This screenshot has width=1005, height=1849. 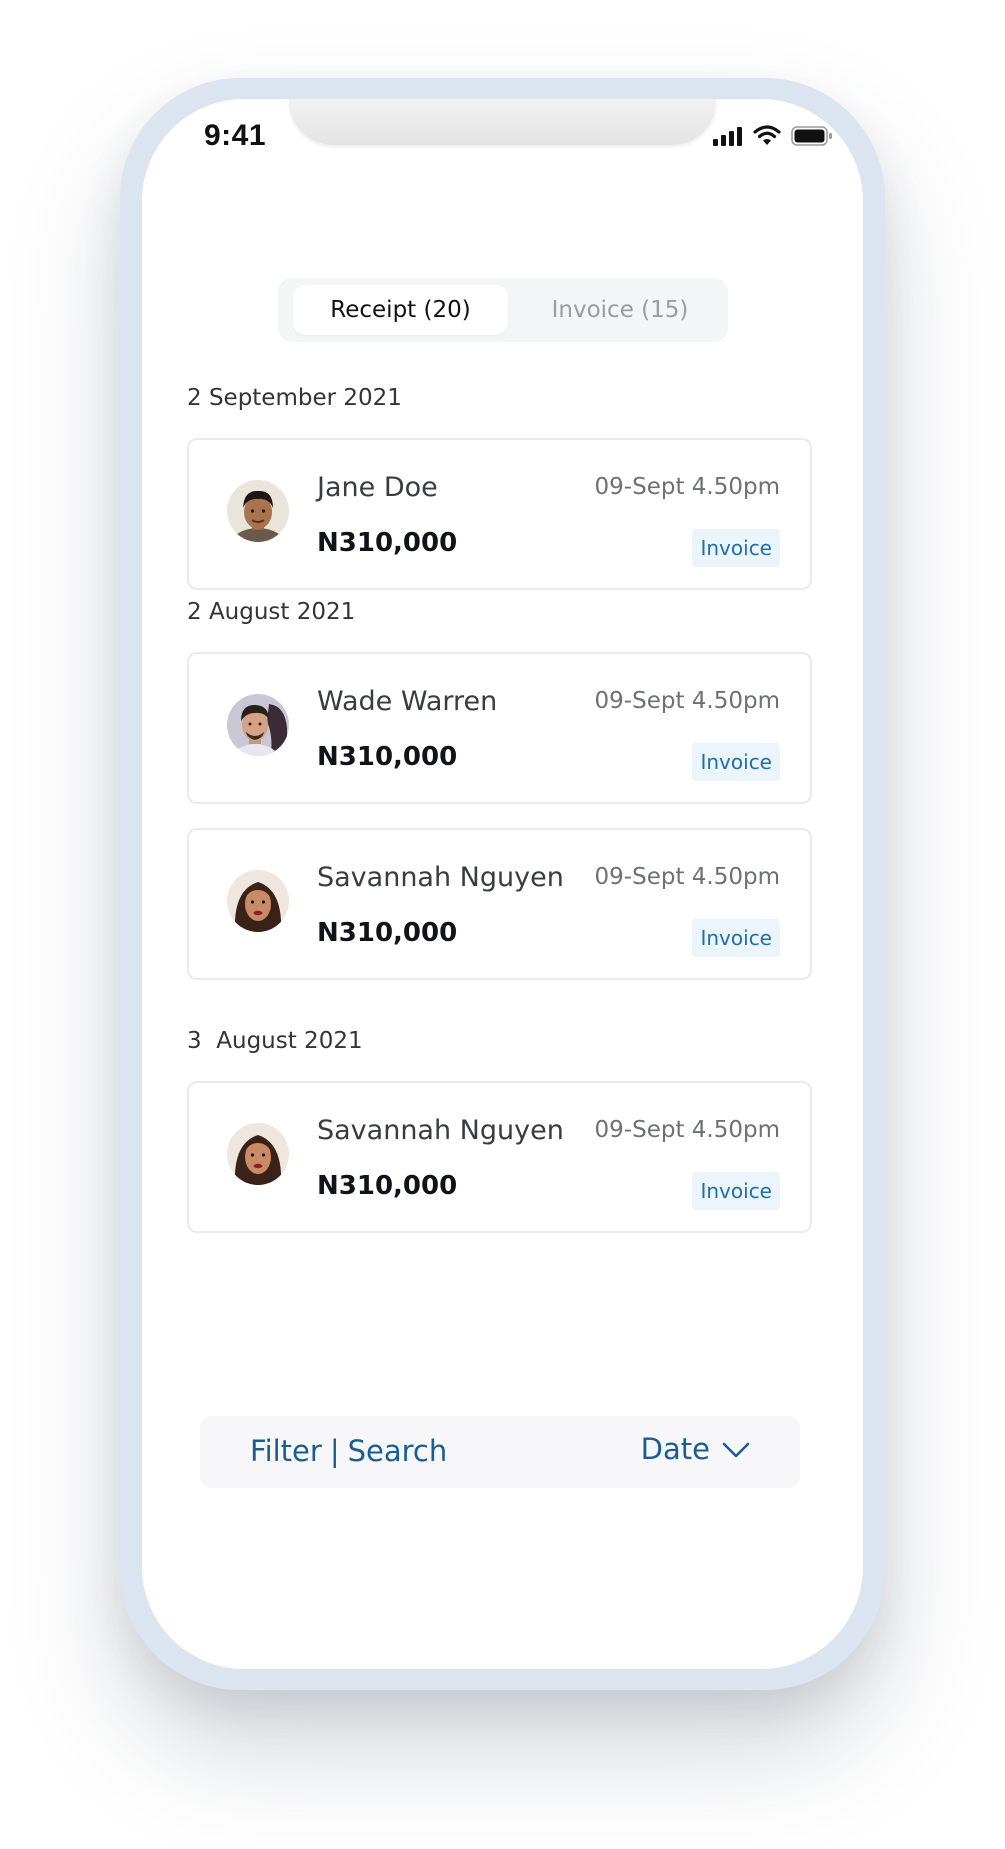 What do you see at coordinates (728, 136) in the screenshot?
I see `signal-icon` at bounding box center [728, 136].